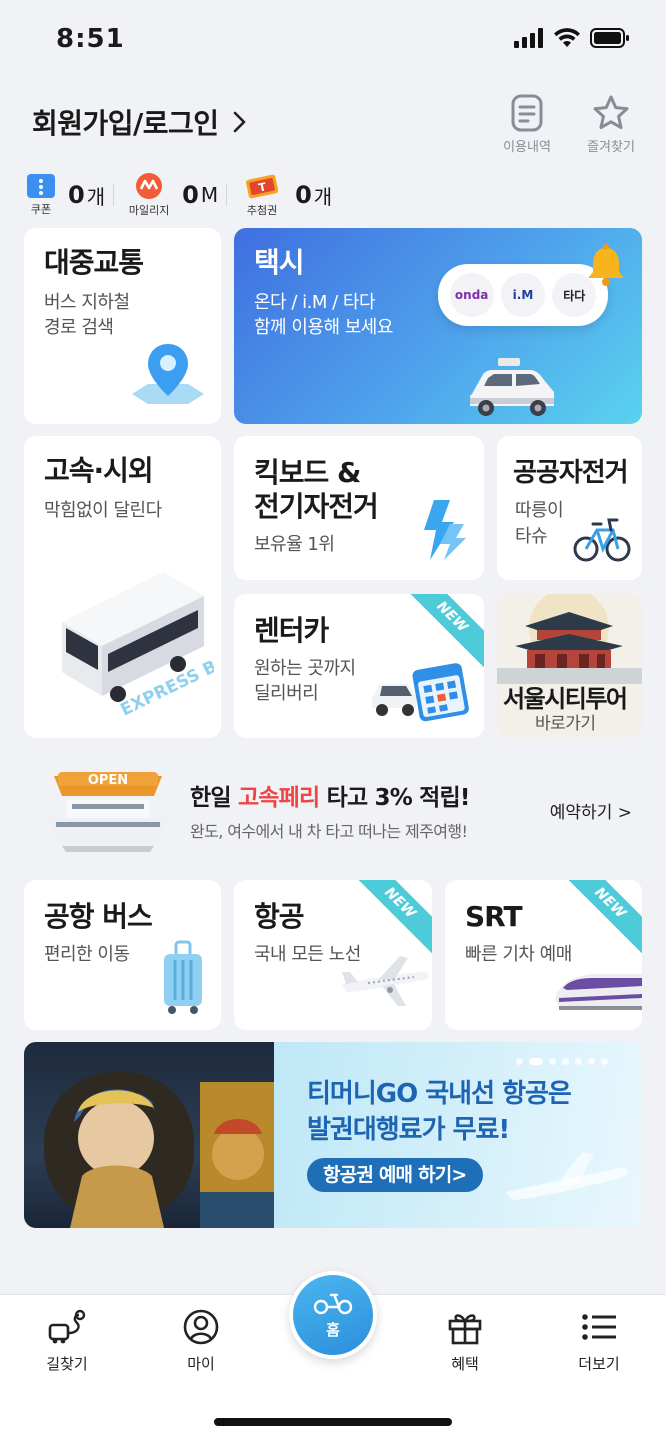  I want to click on express-title: 고속·시외, so click(99, 470).